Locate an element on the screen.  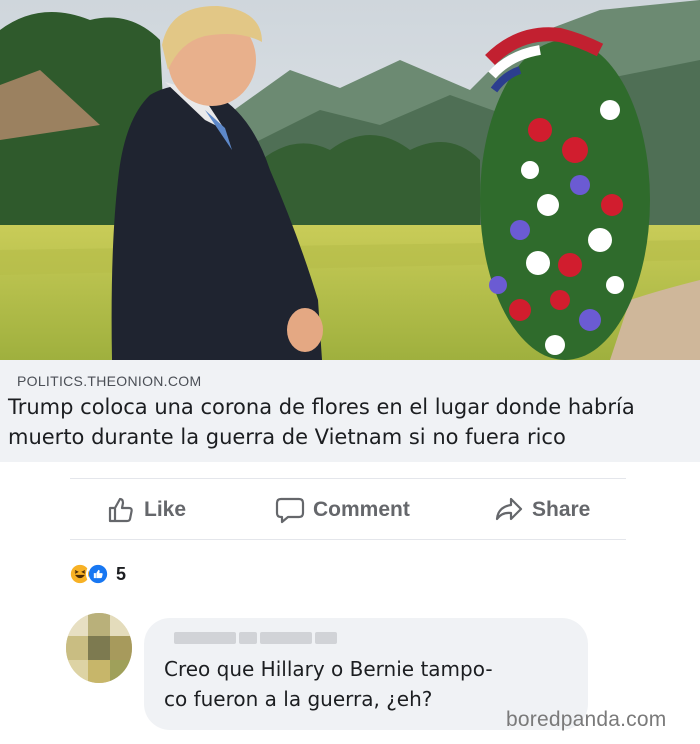
like-label: Like is located at coordinates (165, 509).